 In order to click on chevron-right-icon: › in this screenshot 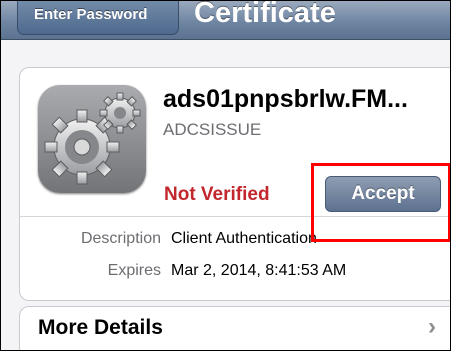, I will do `click(432, 326)`.